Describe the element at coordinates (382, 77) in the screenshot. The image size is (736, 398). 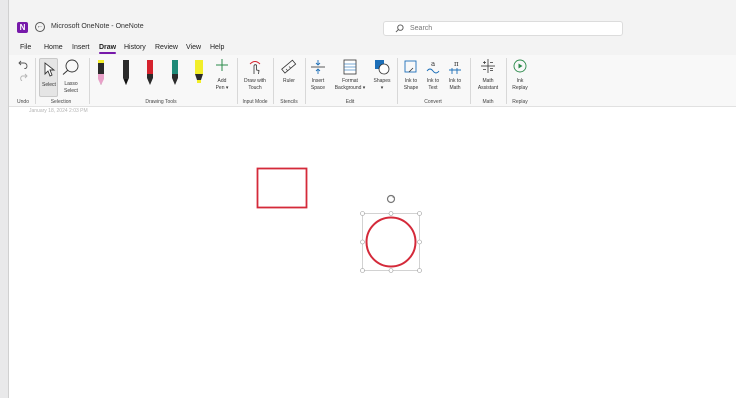
I see `shapes-button: Shapes ▾` at that location.